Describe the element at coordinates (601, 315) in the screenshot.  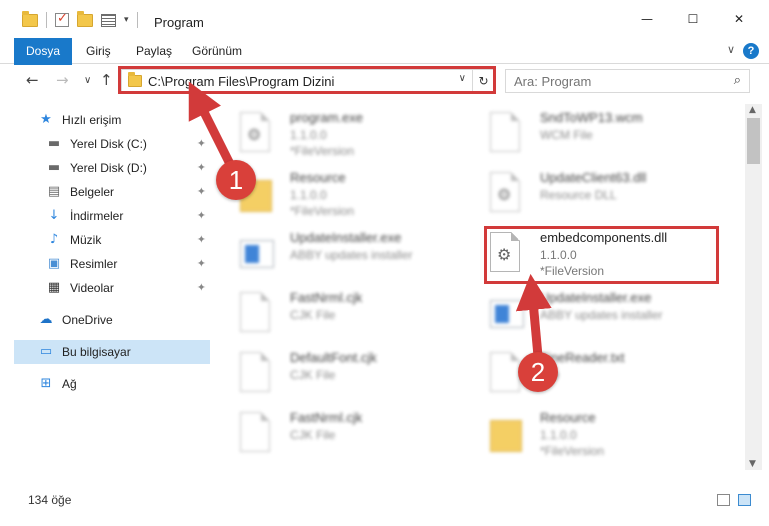
I see `file-detail: ABBY updates installer` at that location.